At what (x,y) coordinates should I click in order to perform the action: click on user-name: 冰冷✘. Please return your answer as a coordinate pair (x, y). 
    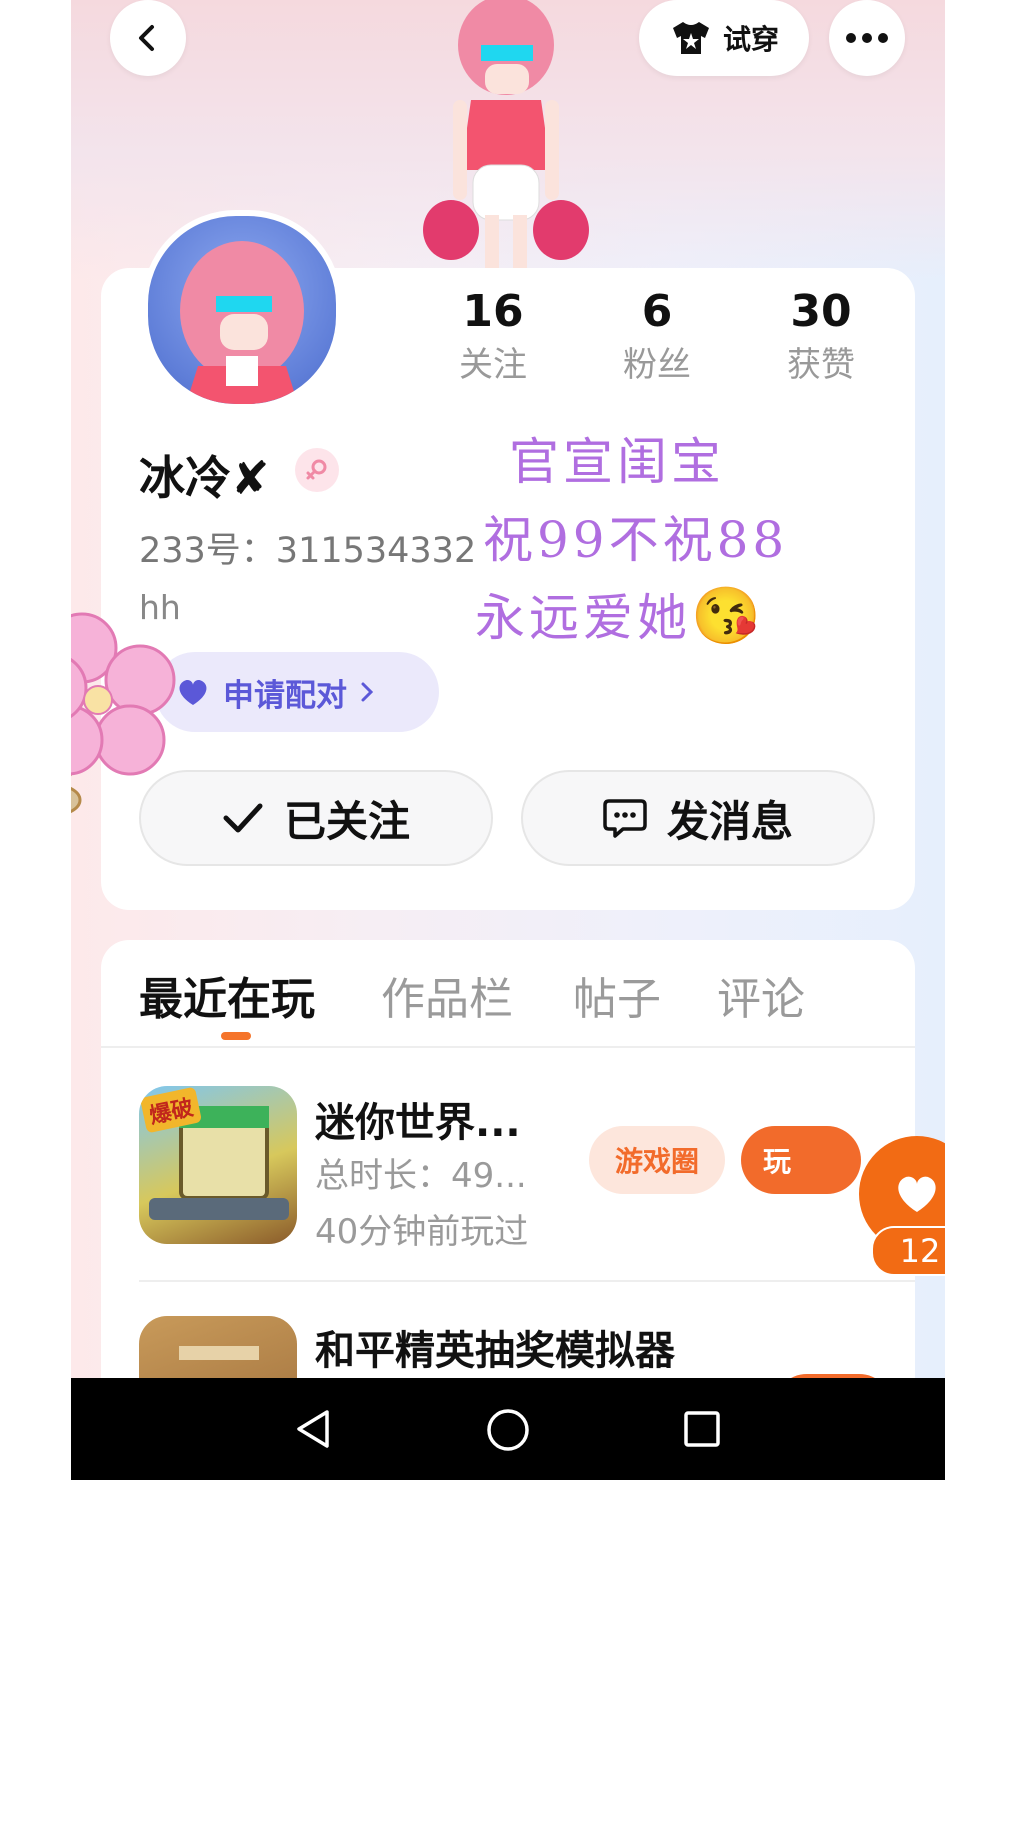
    Looking at the image, I should click on (204, 478).